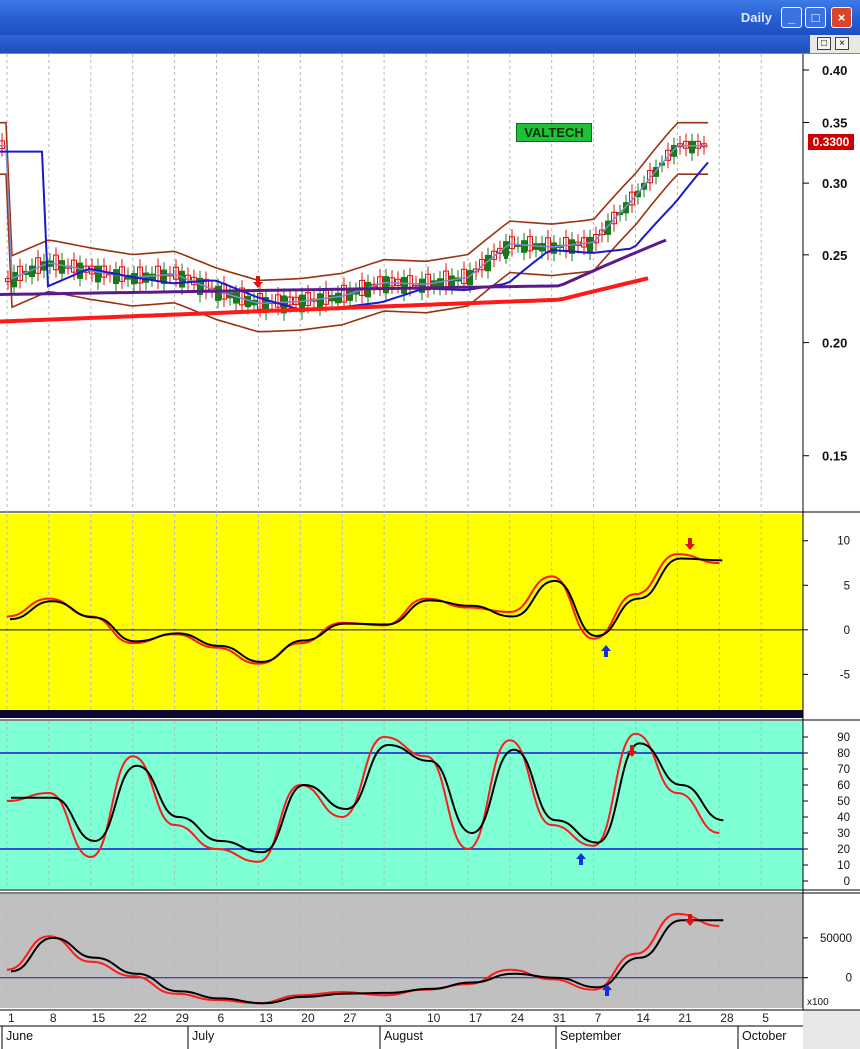 Image resolution: width=860 pixels, height=1049 pixels. I want to click on date-tick-label: 17, so click(476, 1018).